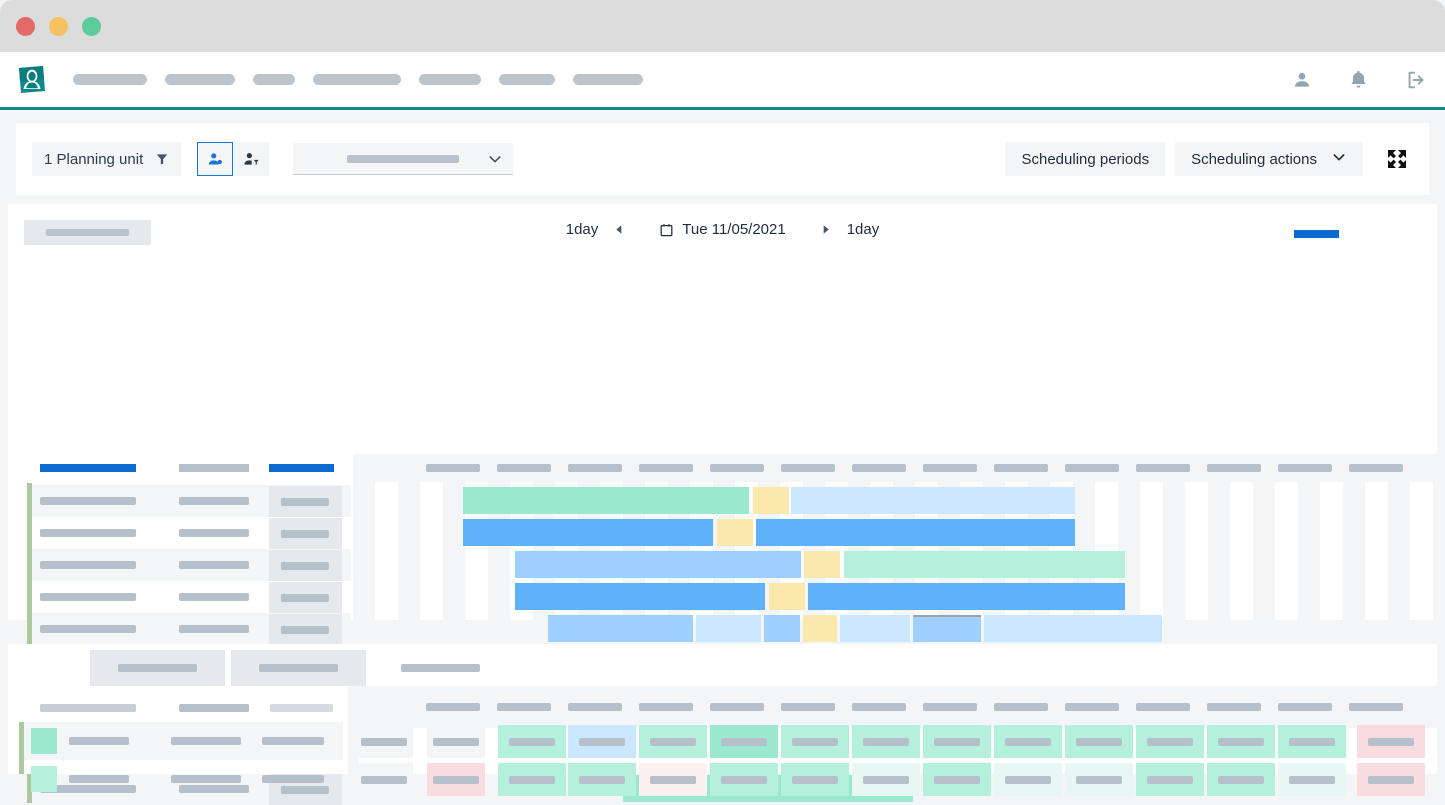  I want to click on bottom-tab-label, so click(440, 668).